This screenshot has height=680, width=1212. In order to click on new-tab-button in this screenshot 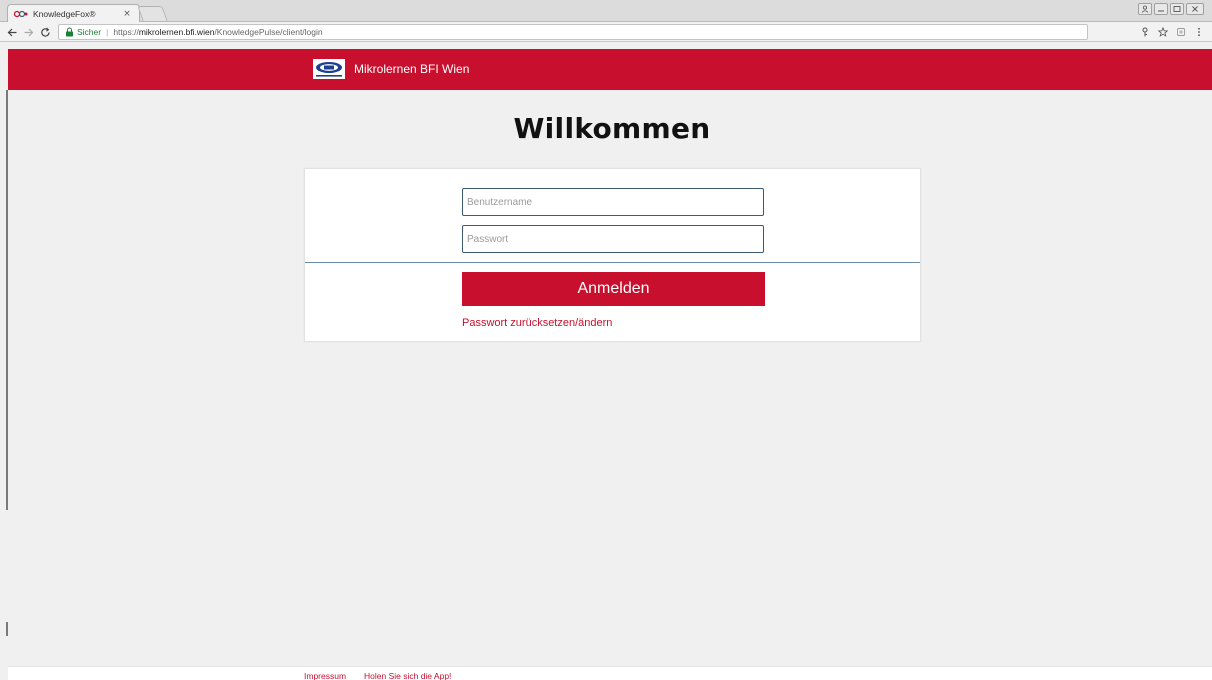, I will do `click(152, 13)`.